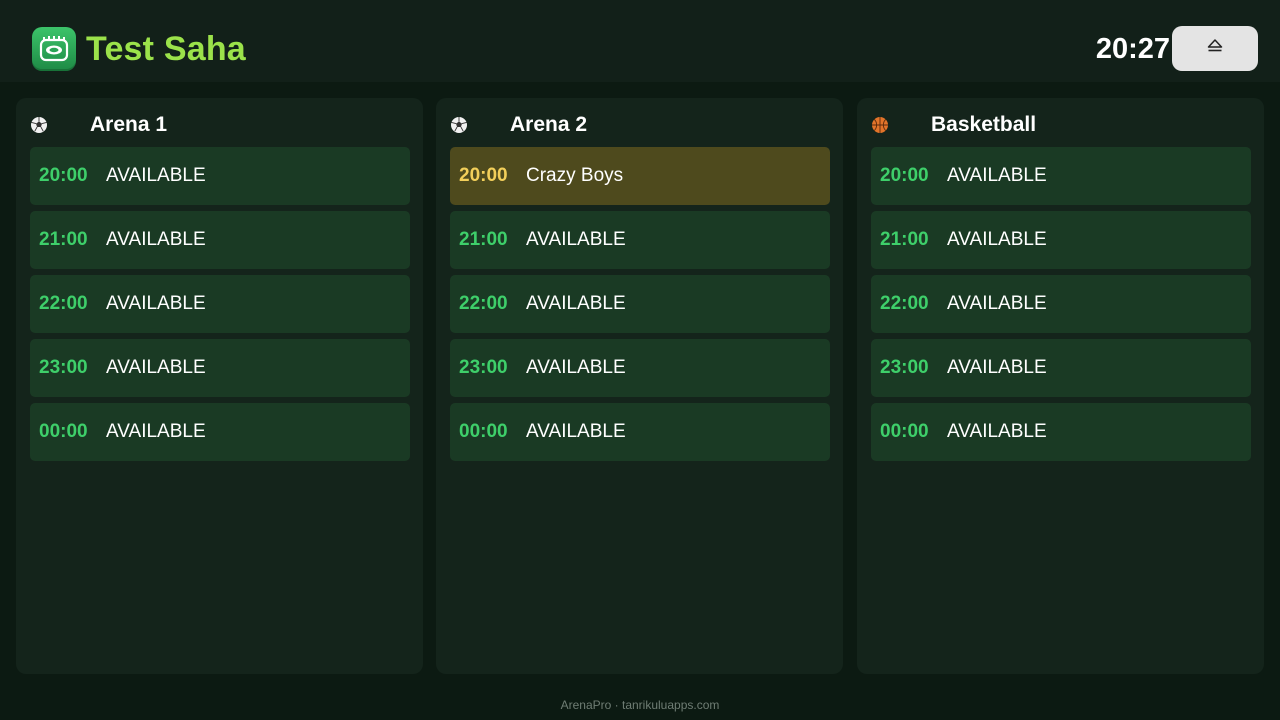  I want to click on footer-credit: ArenaPro · tanrikuluapps.com, so click(640, 705).